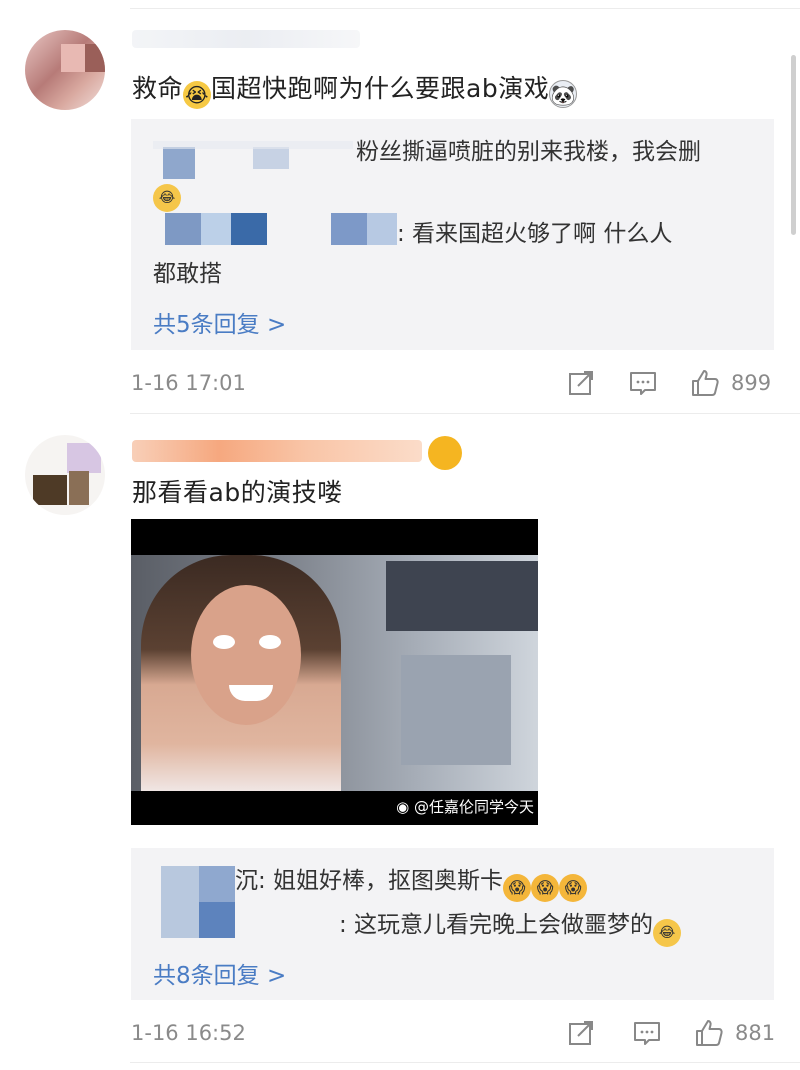 The height and width of the screenshot is (1070, 800). Describe the element at coordinates (793, 145) in the screenshot. I see `scrollbar` at that location.